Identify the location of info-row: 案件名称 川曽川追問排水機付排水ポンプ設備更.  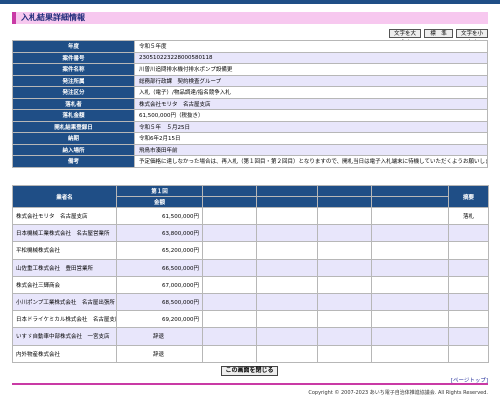
(250, 69).